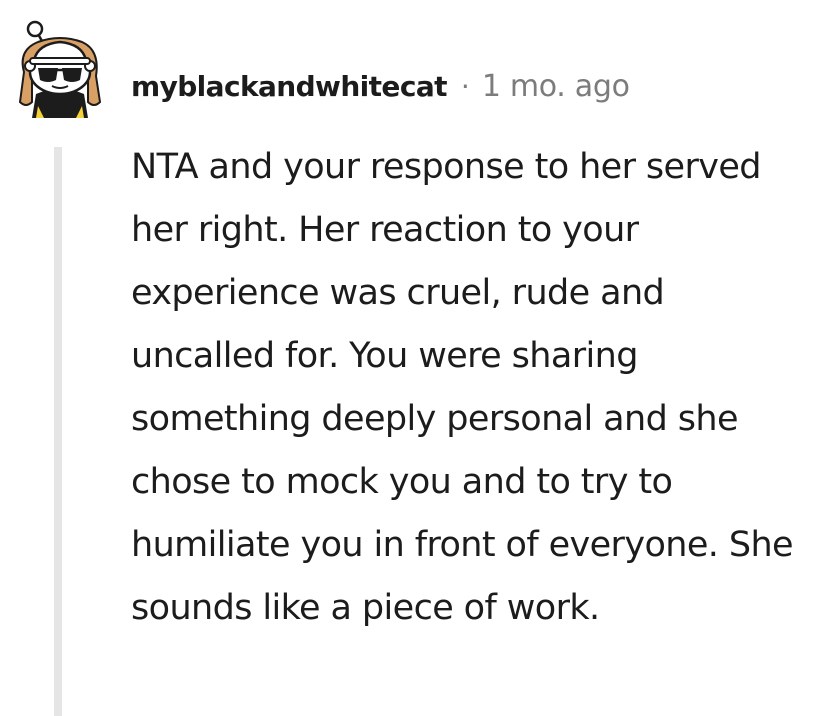 The width and height of the screenshot is (817, 716). What do you see at coordinates (58, 431) in the screenshot?
I see `thread-collapse-line` at bounding box center [58, 431].